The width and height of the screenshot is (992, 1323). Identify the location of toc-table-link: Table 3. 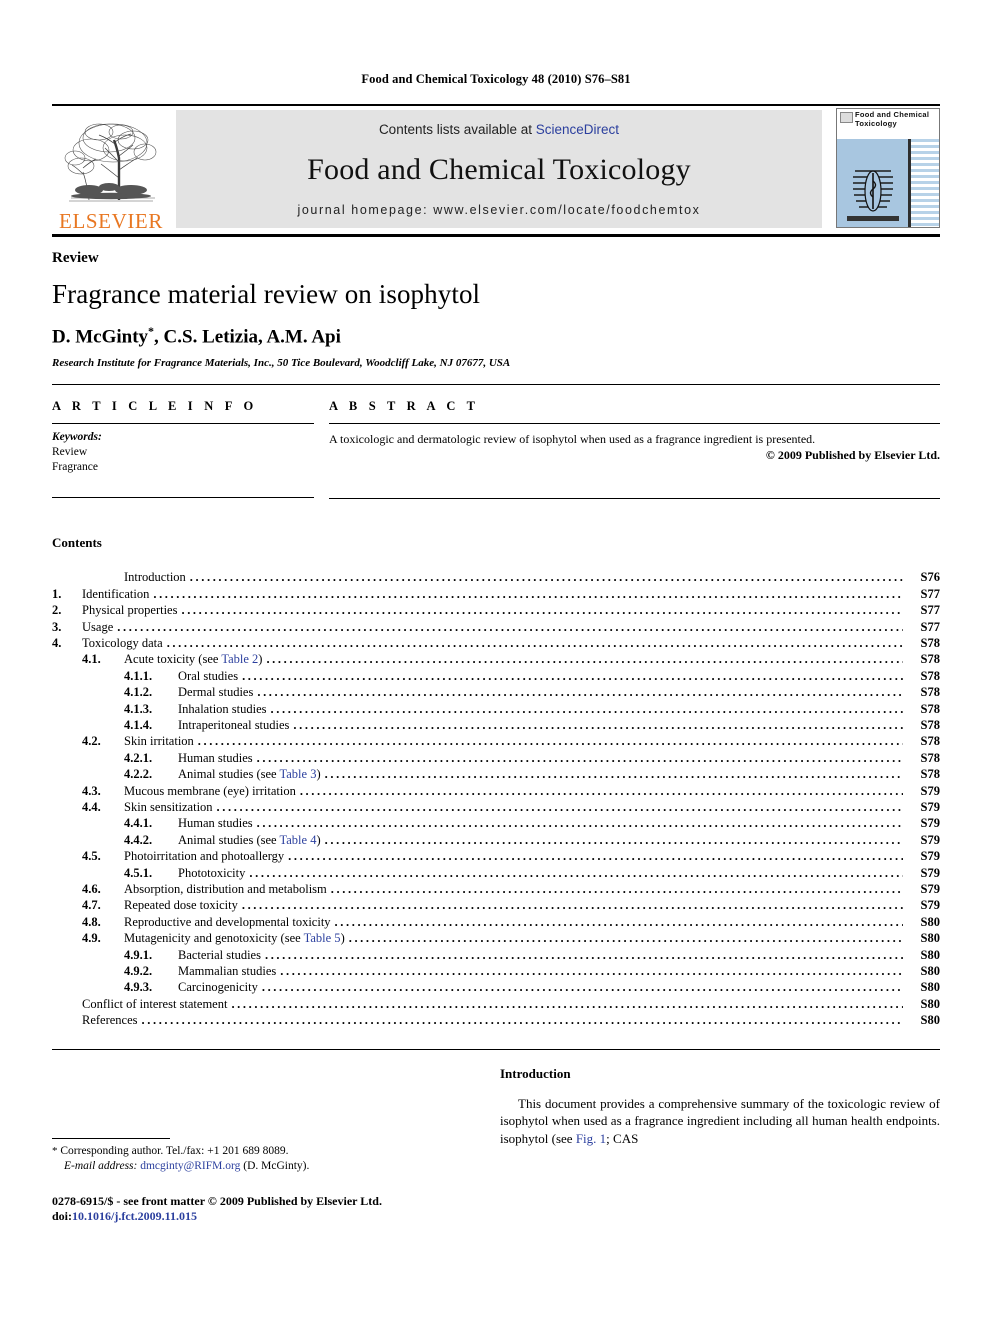
(298, 774).